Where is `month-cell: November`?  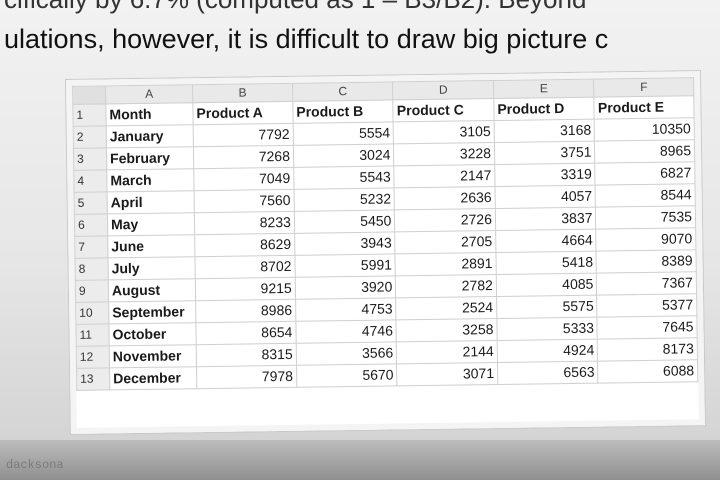
month-cell: November is located at coordinates (153, 356).